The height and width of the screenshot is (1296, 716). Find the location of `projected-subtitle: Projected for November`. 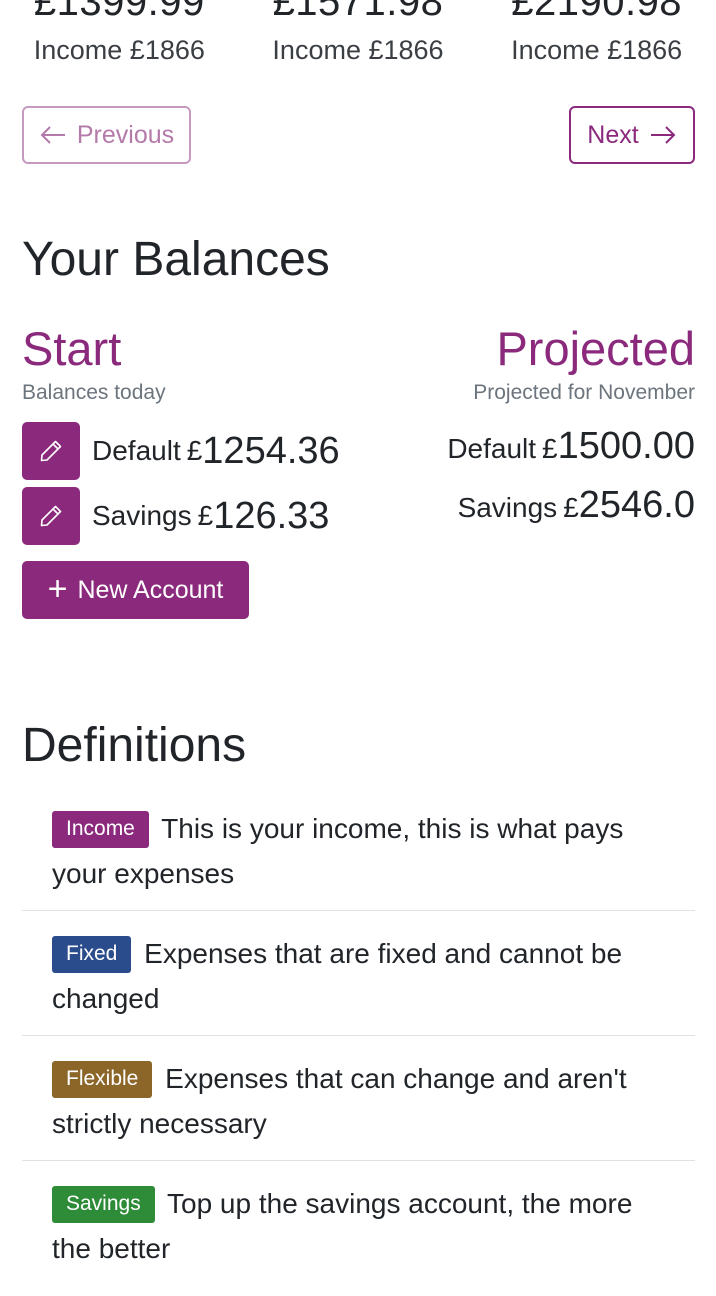

projected-subtitle: Projected for November is located at coordinates (584, 392).